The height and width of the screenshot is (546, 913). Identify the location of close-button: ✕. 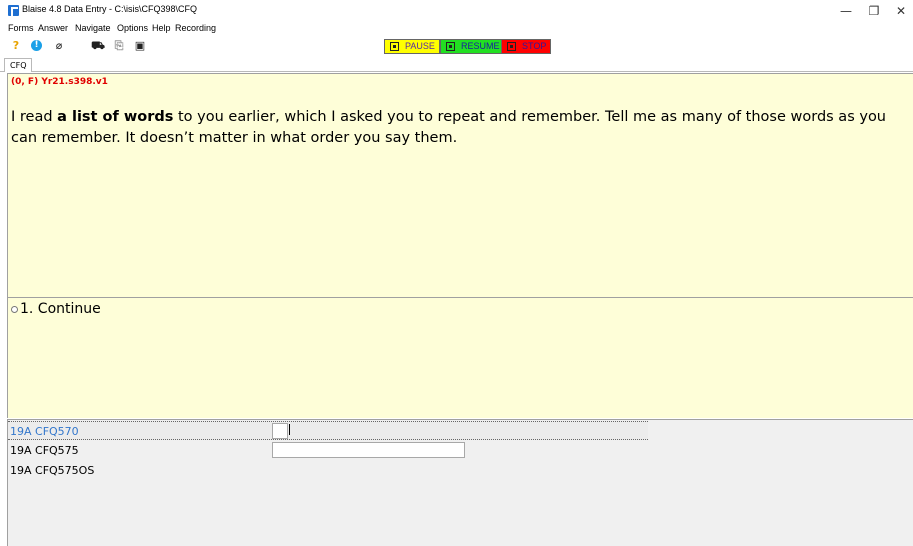
(901, 11).